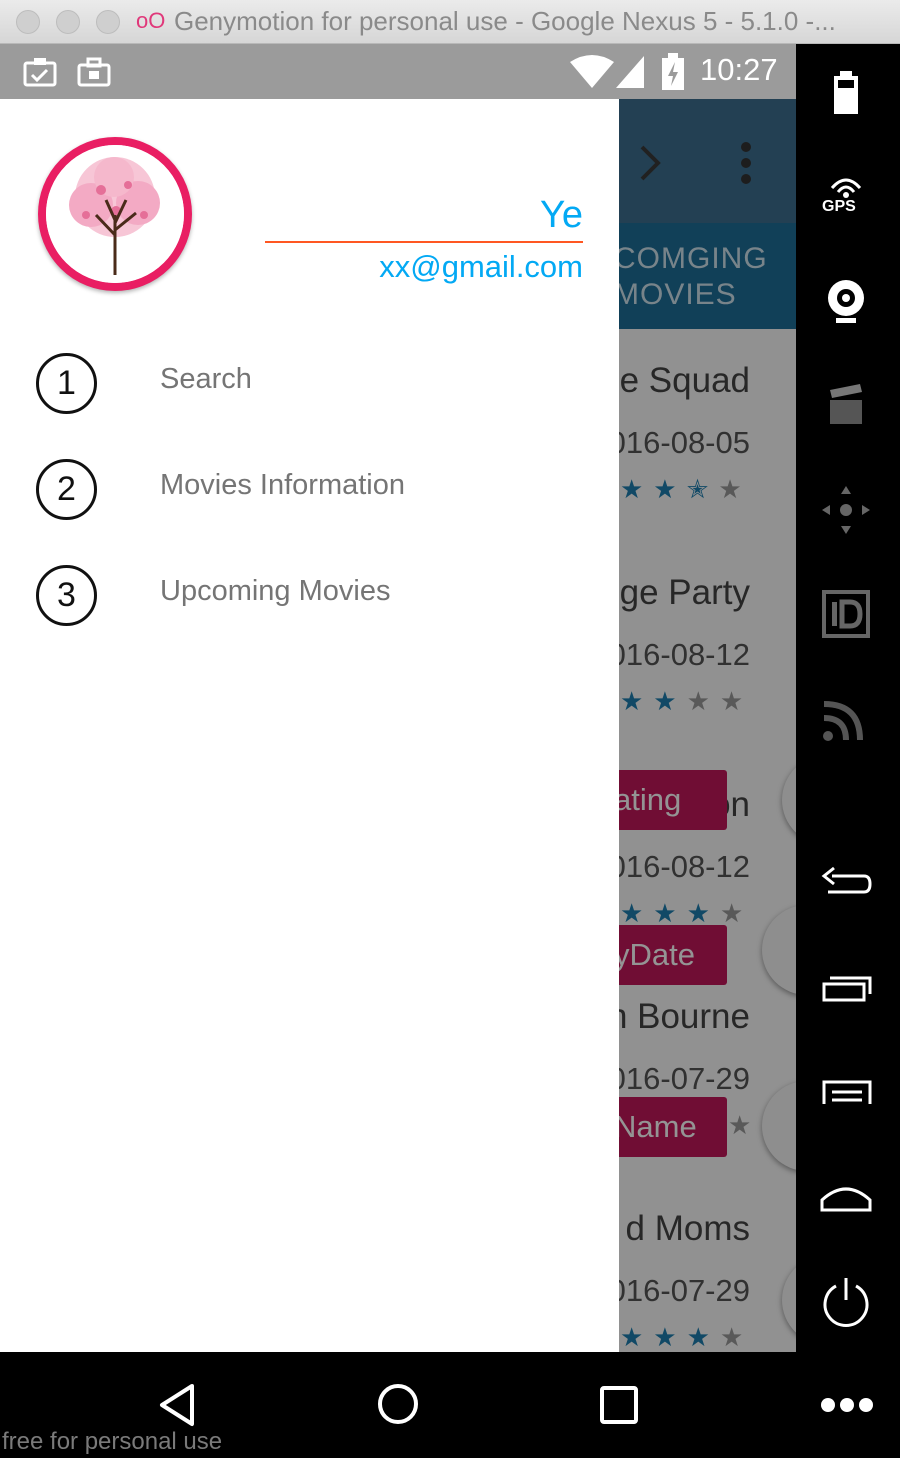 This screenshot has width=900, height=1458. Describe the element at coordinates (66, 489) in the screenshot. I see `number-2-icon: 2` at that location.